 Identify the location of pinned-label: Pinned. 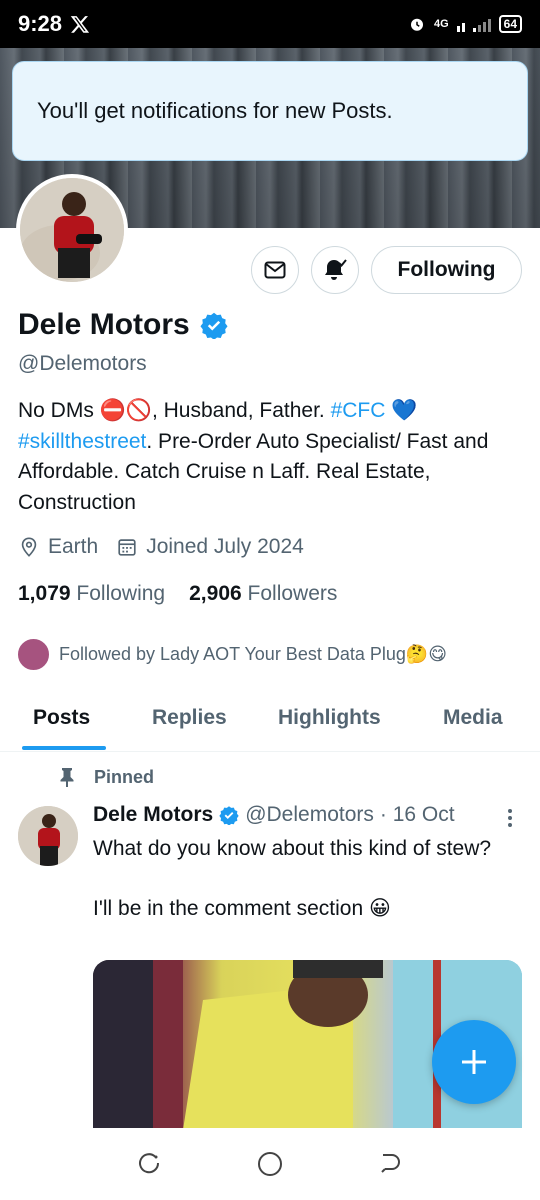
(124, 776).